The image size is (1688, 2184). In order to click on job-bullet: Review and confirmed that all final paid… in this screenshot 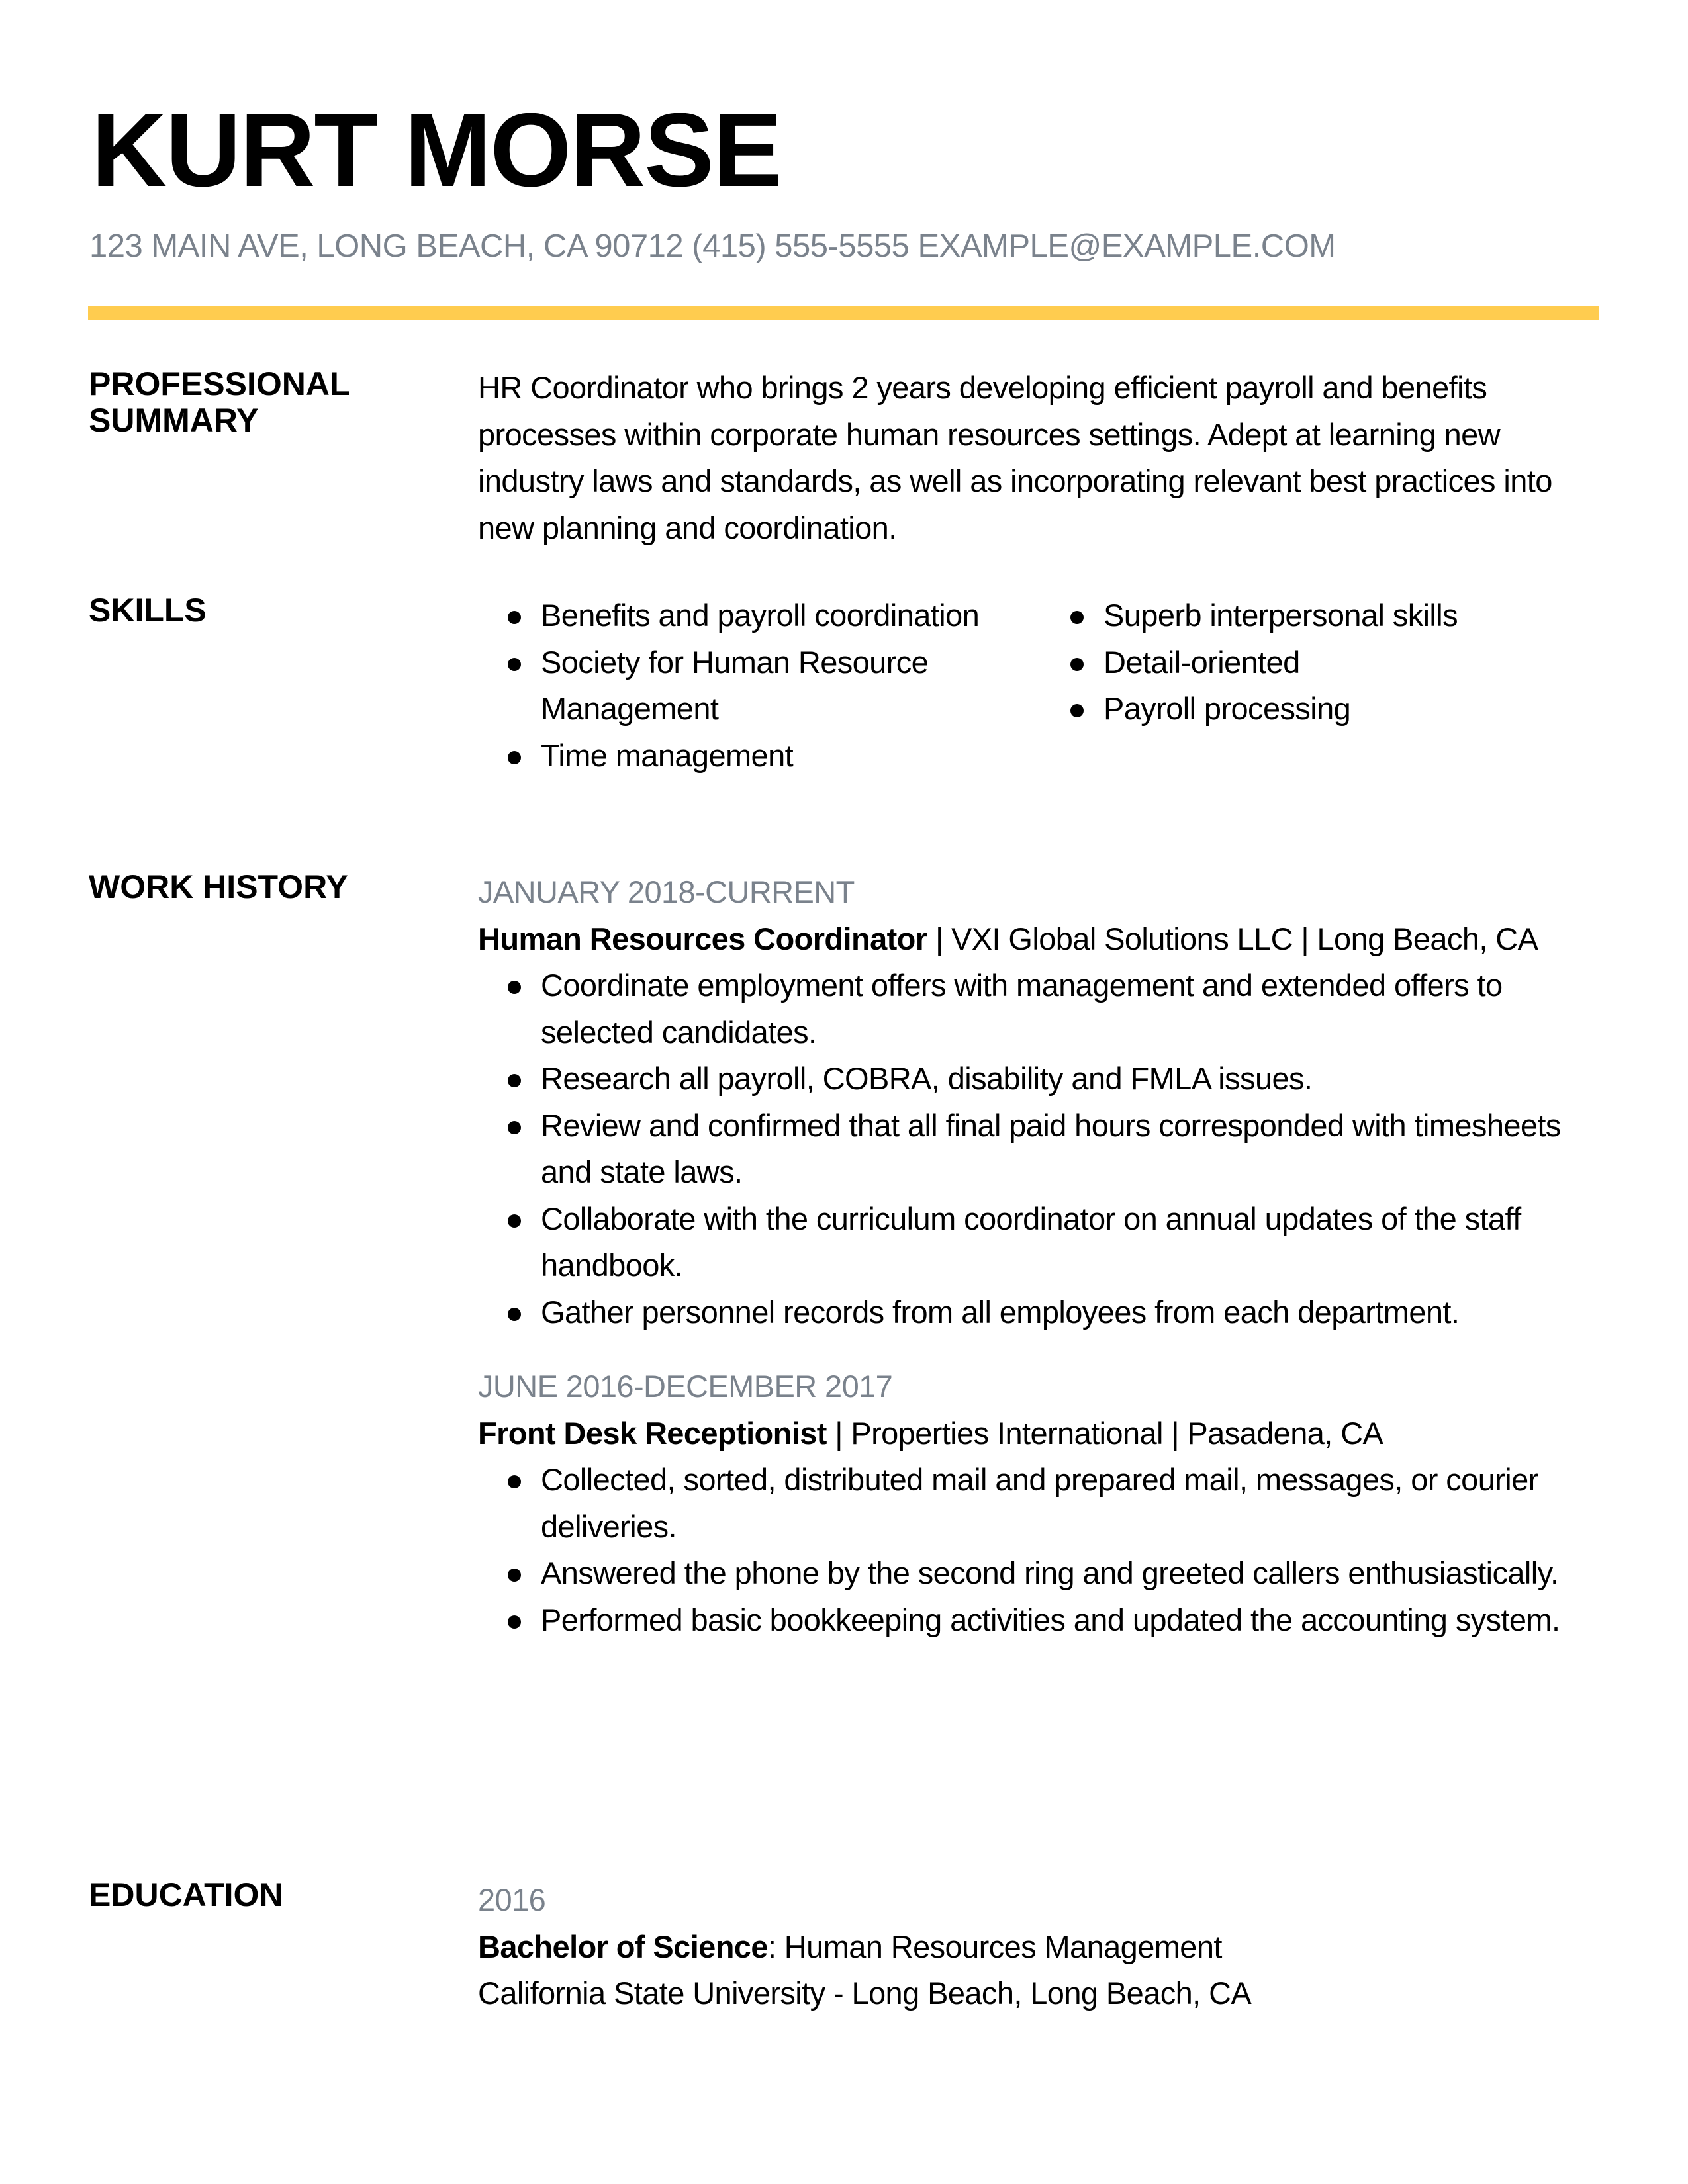, I will do `click(1040, 1149)`.